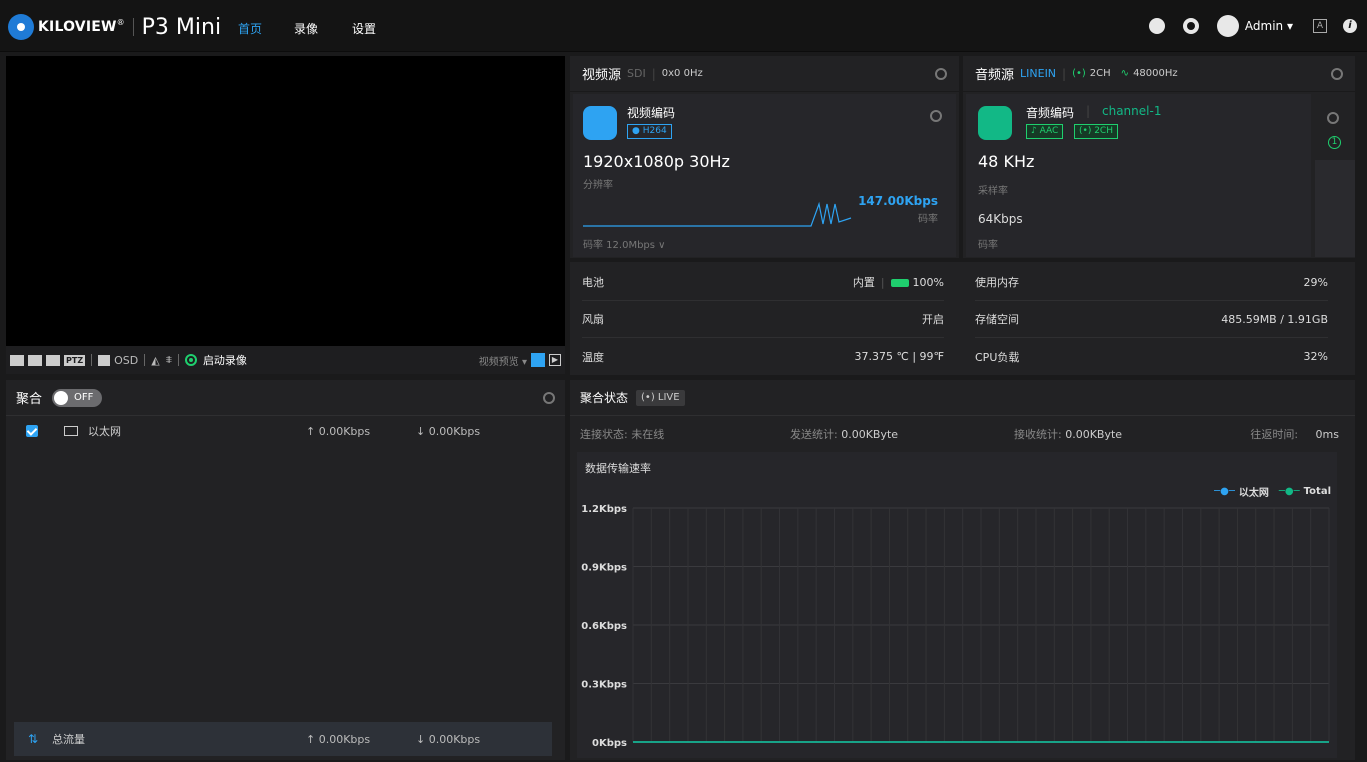  What do you see at coordinates (1151, 356) in the screenshot?
I see `cpu-row: CPU负载 32%` at bounding box center [1151, 356].